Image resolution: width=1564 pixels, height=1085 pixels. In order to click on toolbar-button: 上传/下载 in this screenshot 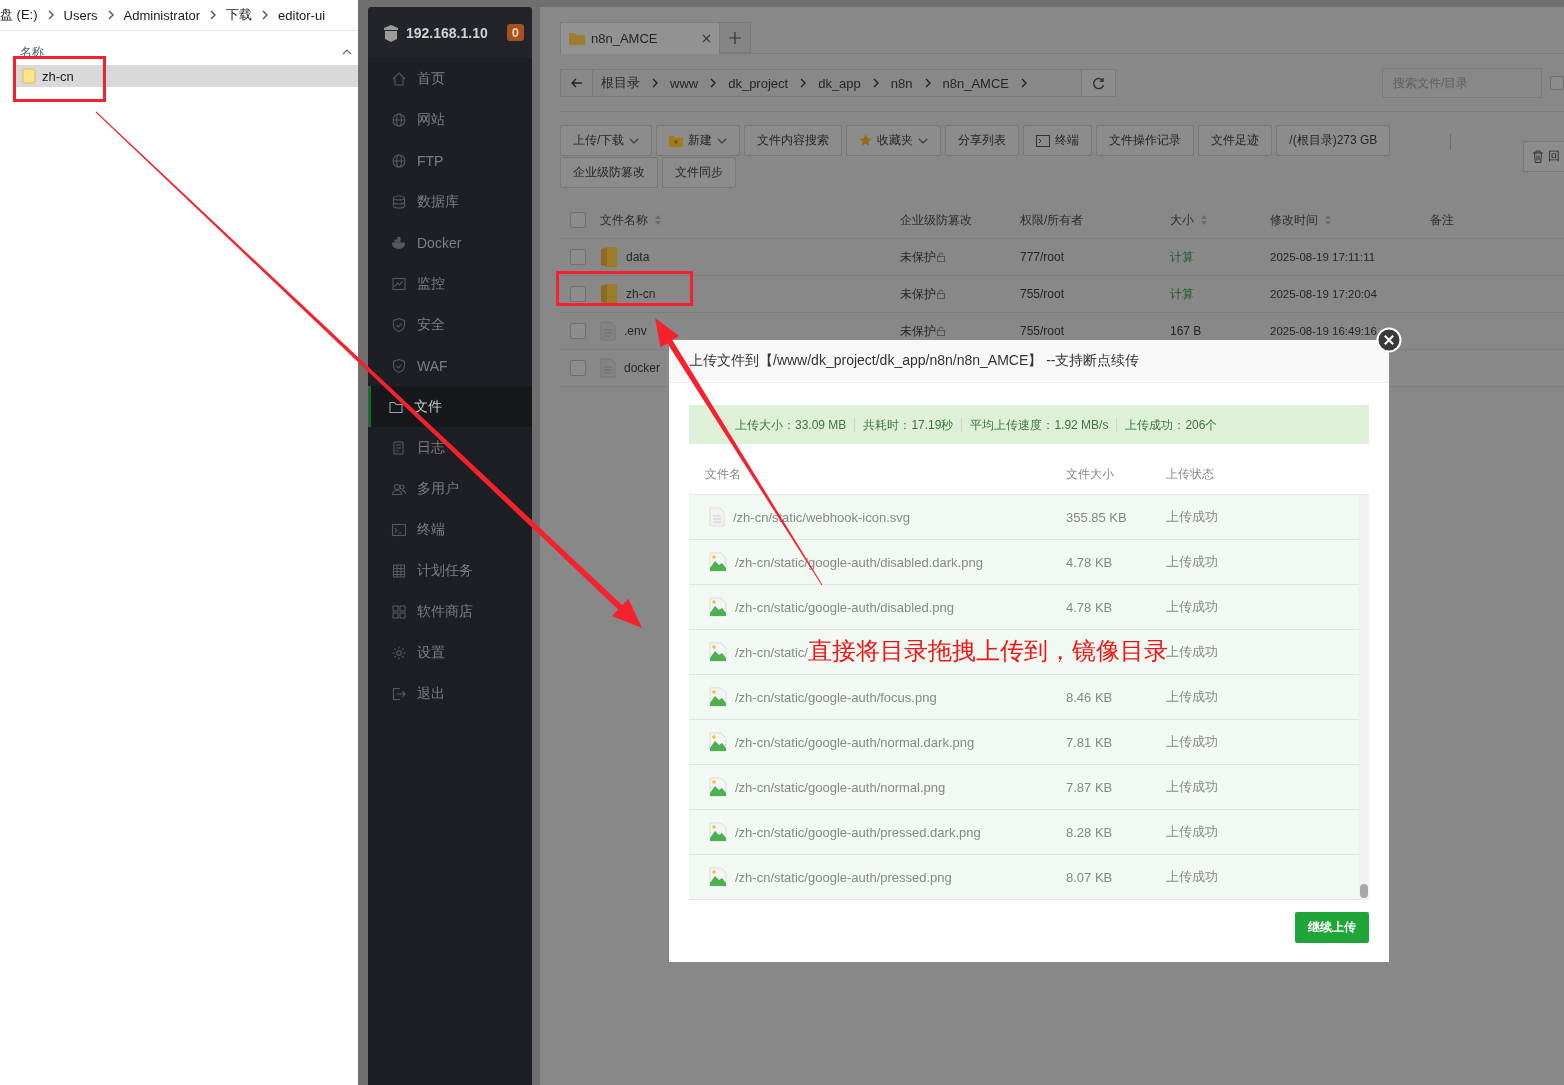, I will do `click(606, 140)`.